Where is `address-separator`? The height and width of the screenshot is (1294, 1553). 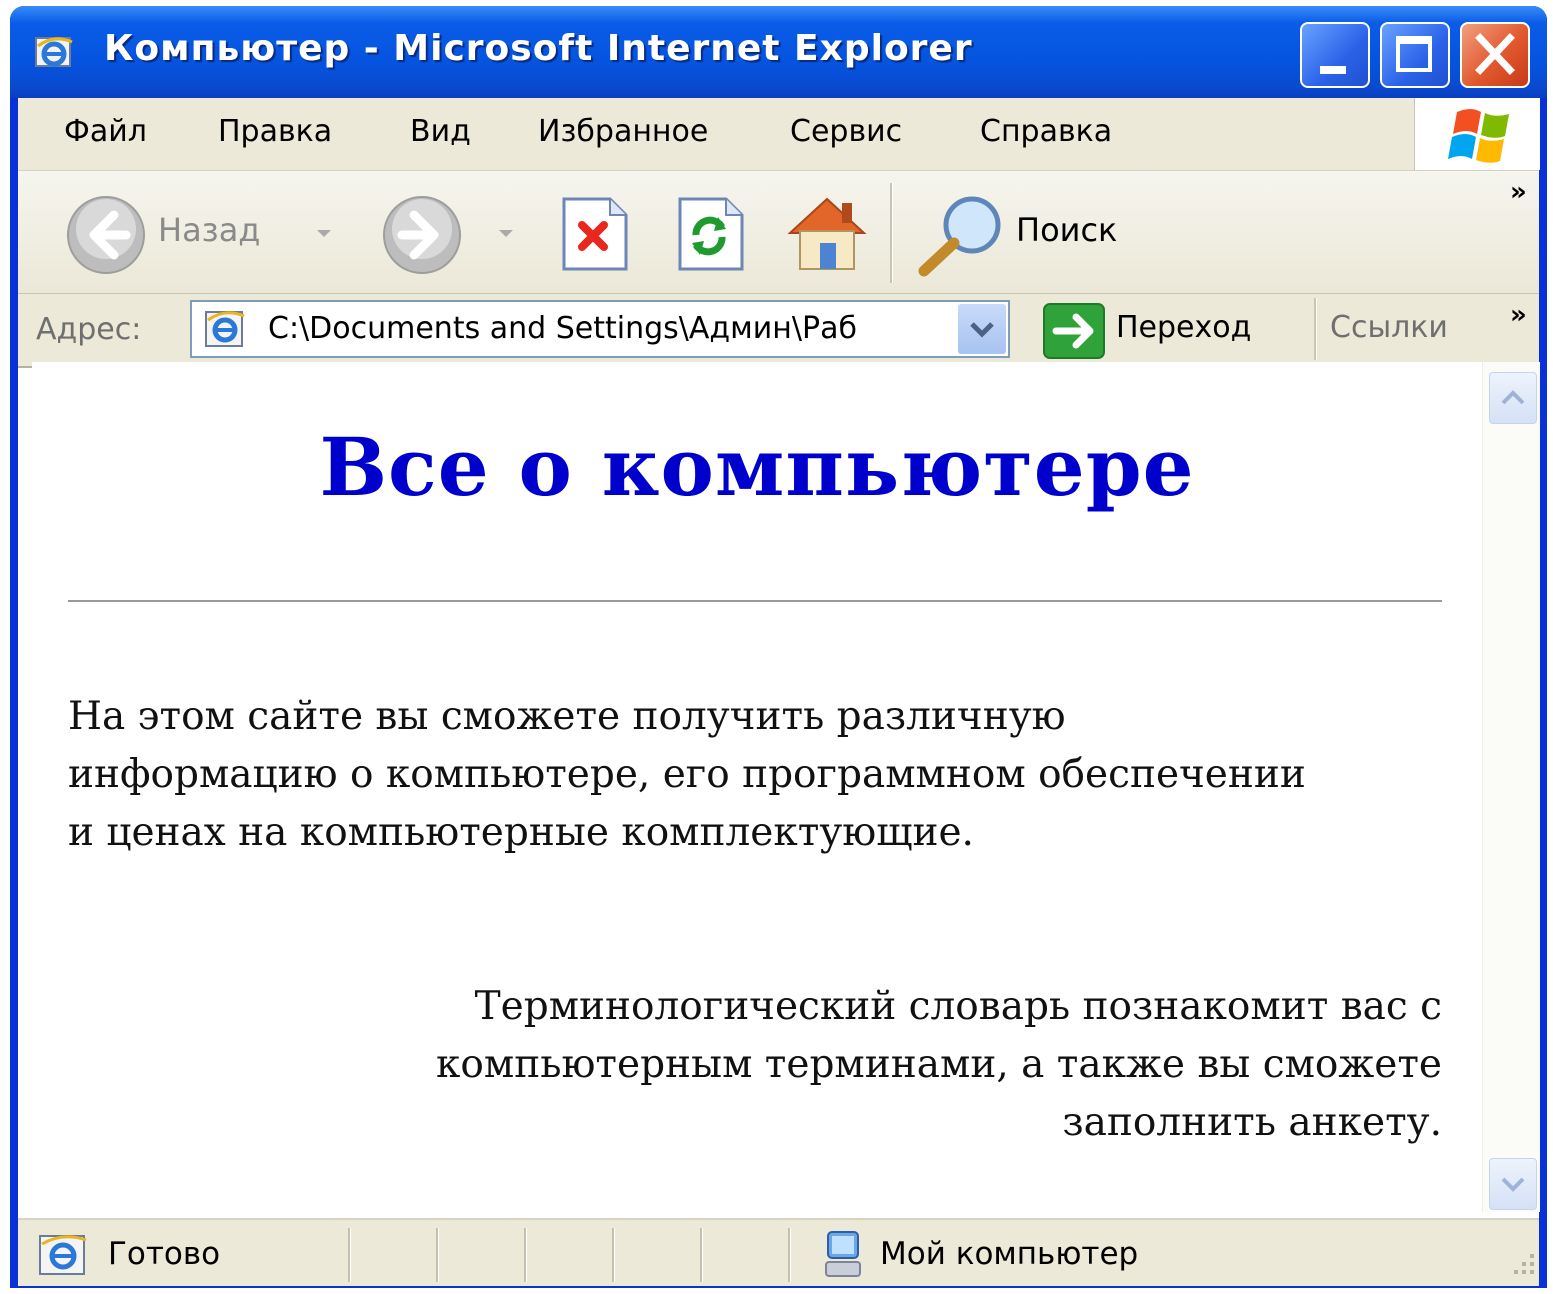 address-separator is located at coordinates (1315, 329).